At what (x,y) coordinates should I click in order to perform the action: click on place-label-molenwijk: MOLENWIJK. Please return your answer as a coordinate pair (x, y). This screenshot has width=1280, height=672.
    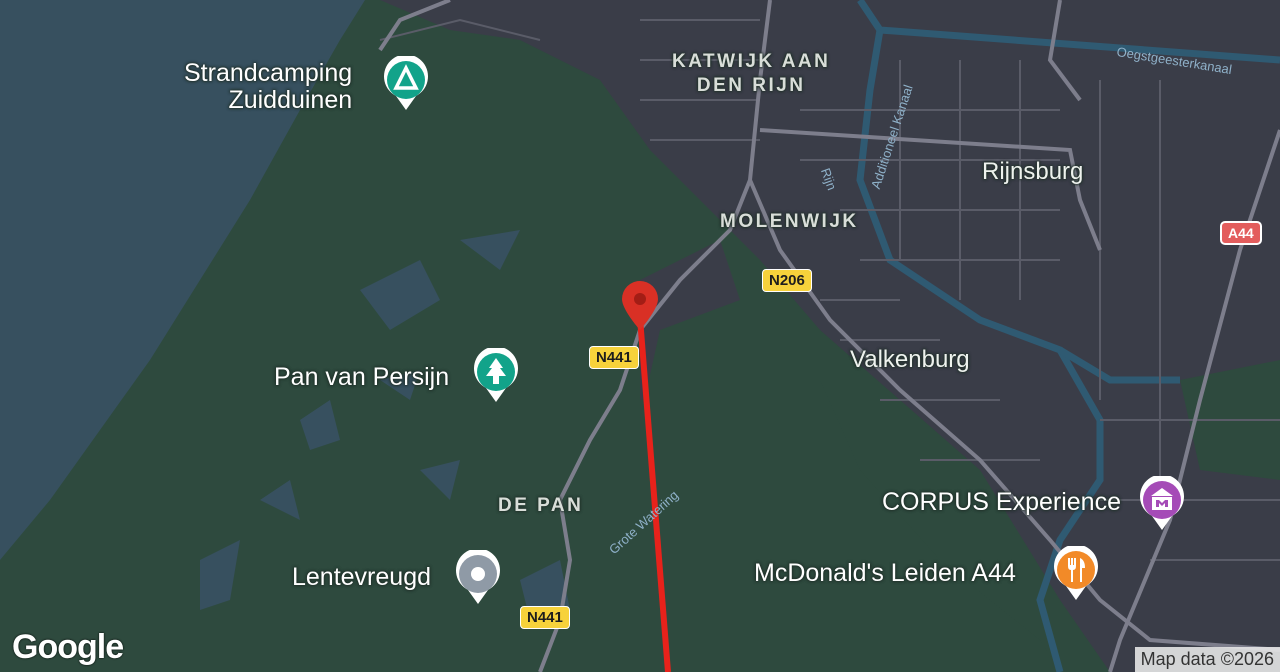
    Looking at the image, I should click on (789, 221).